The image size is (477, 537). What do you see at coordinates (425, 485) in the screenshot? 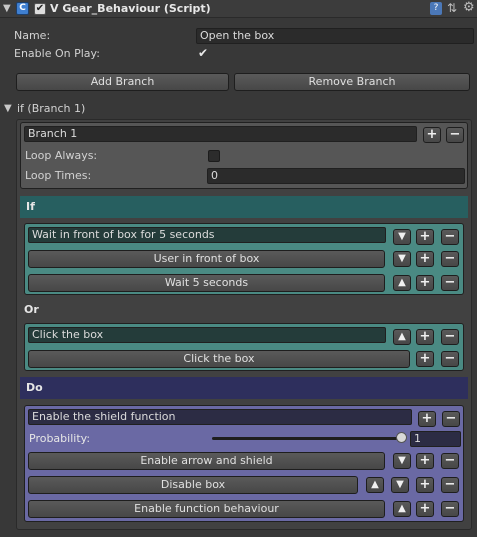
I see `do-item2-add-button: +` at bounding box center [425, 485].